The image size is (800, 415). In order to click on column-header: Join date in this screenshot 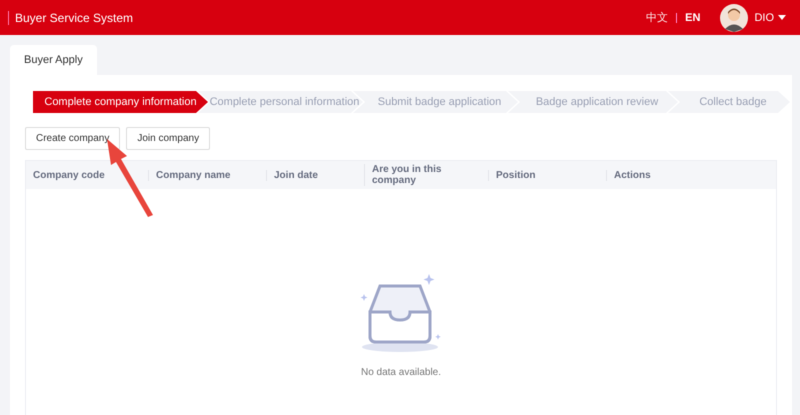, I will do `click(315, 175)`.